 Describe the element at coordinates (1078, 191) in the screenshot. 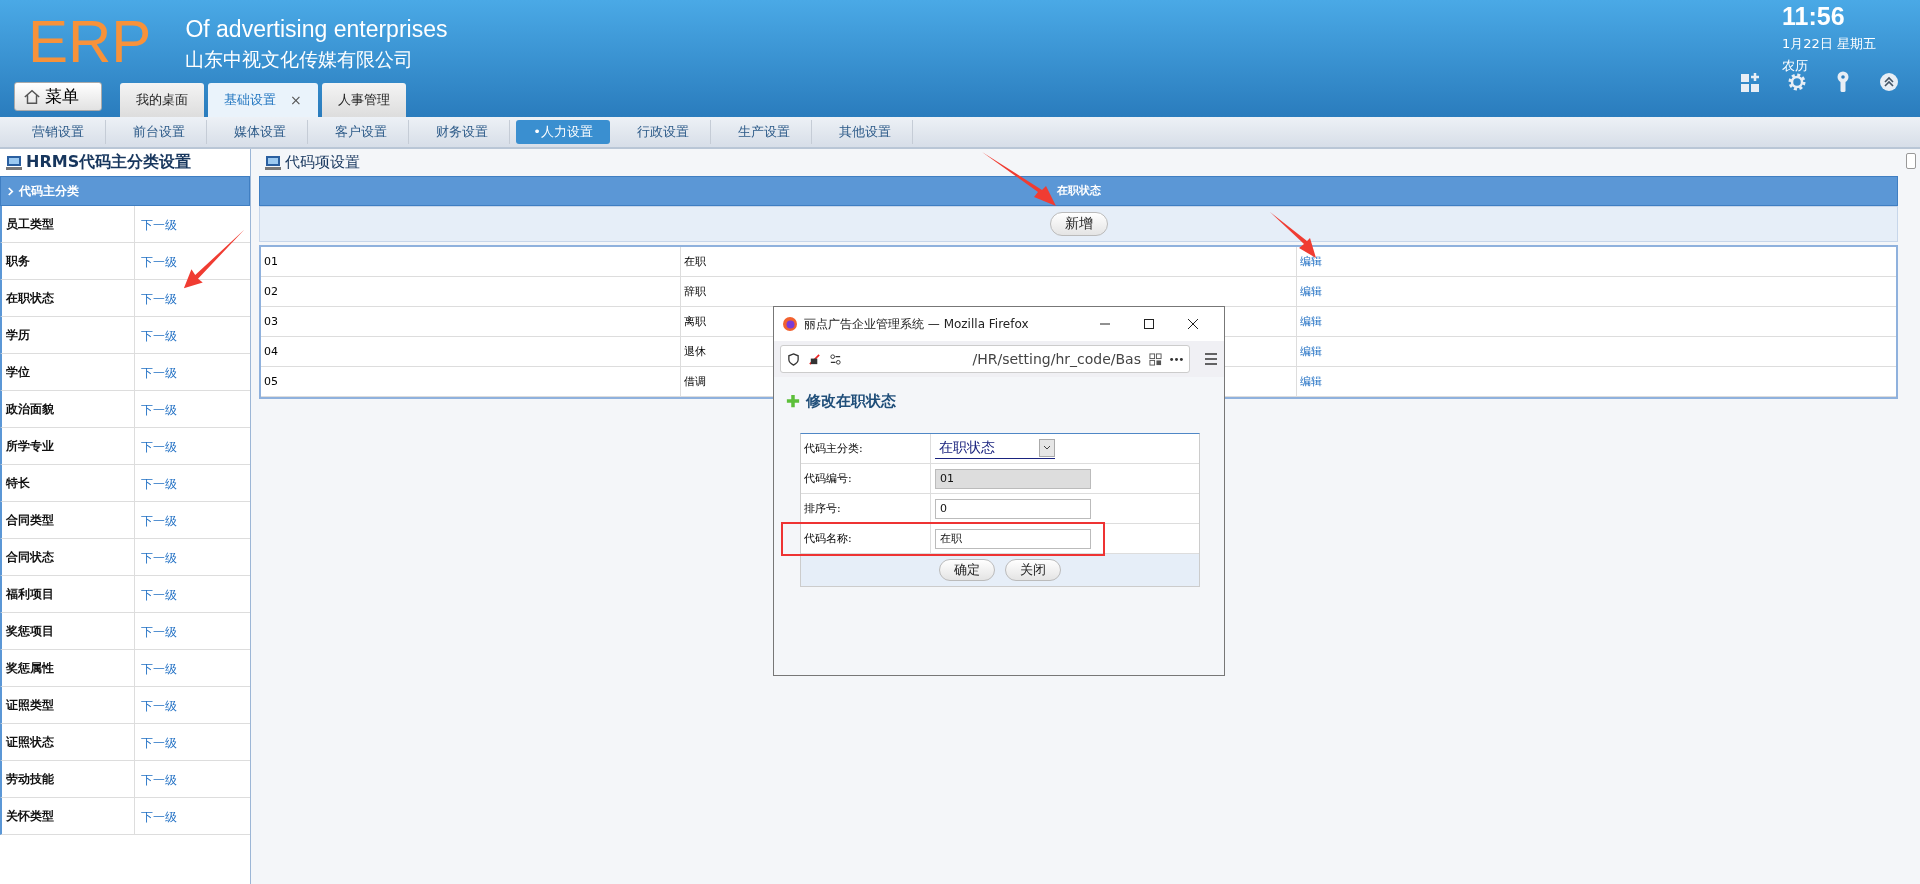

I see `table-header: 在职状态` at that location.